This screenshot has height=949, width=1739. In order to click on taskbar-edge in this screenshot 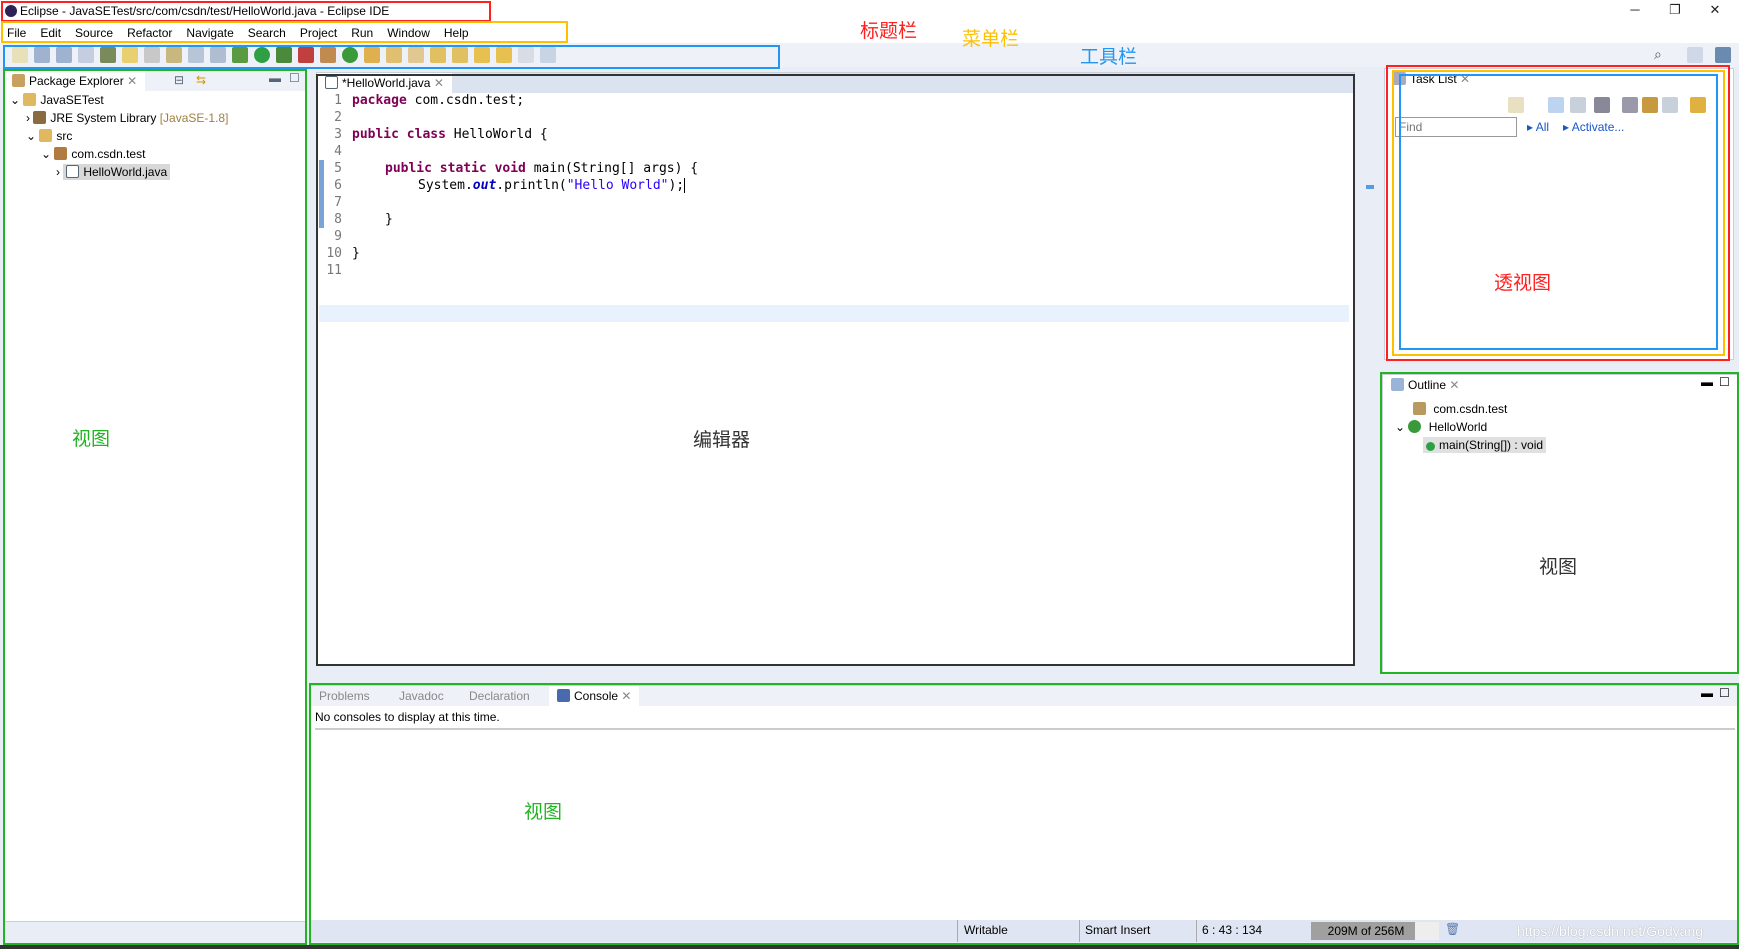, I will do `click(869, 947)`.